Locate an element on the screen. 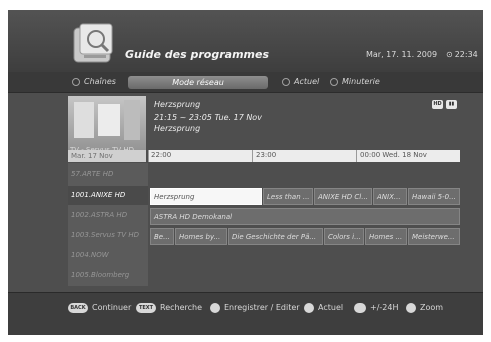 The width and height of the screenshot is (491, 342). time-display: ⊙ 22:34 is located at coordinates (462, 54).